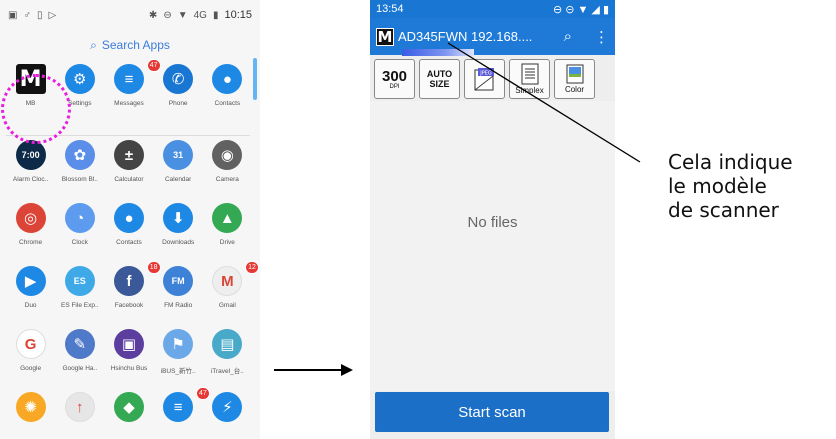  I want to click on camera-icon: ◉, so click(227, 155).